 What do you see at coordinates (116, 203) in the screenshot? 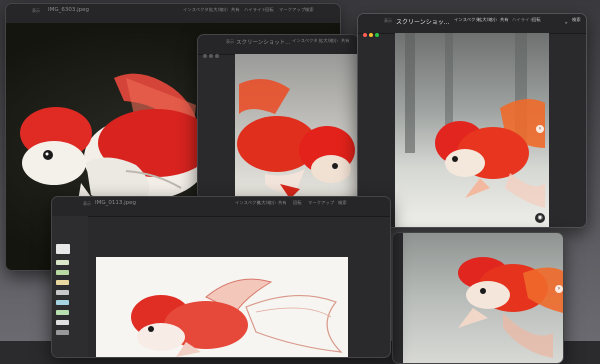
I see `window-title: IMG_0113.jpeg` at bounding box center [116, 203].